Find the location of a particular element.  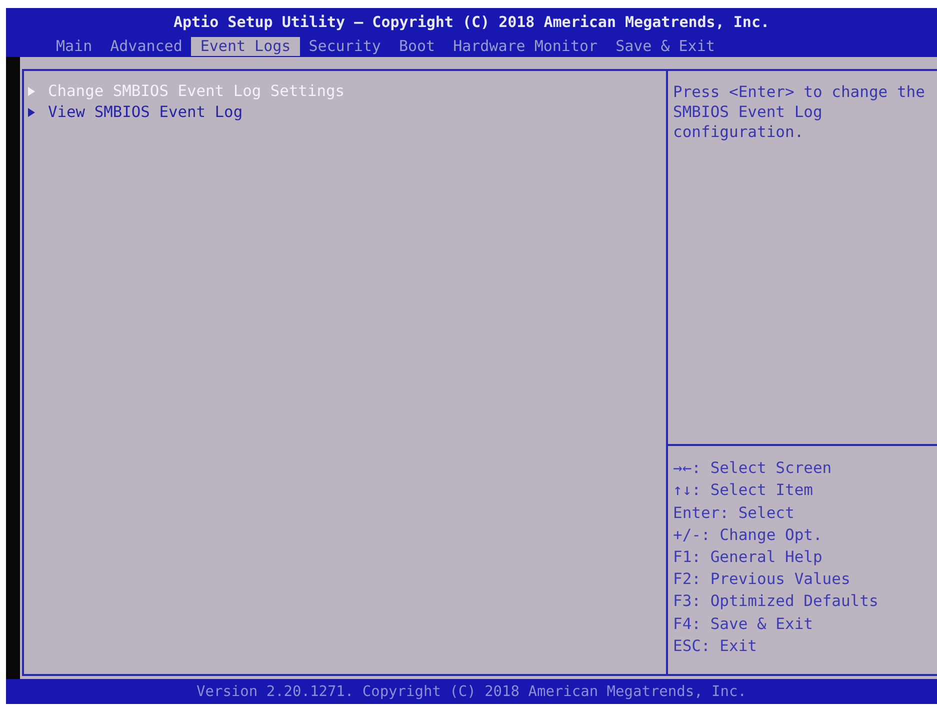

key-hint: ↑↓: Select Item is located at coordinates (743, 491).